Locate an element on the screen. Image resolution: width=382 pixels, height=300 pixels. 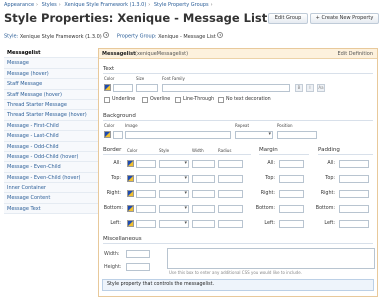
border-top-style-select is located at coordinates (174, 179).